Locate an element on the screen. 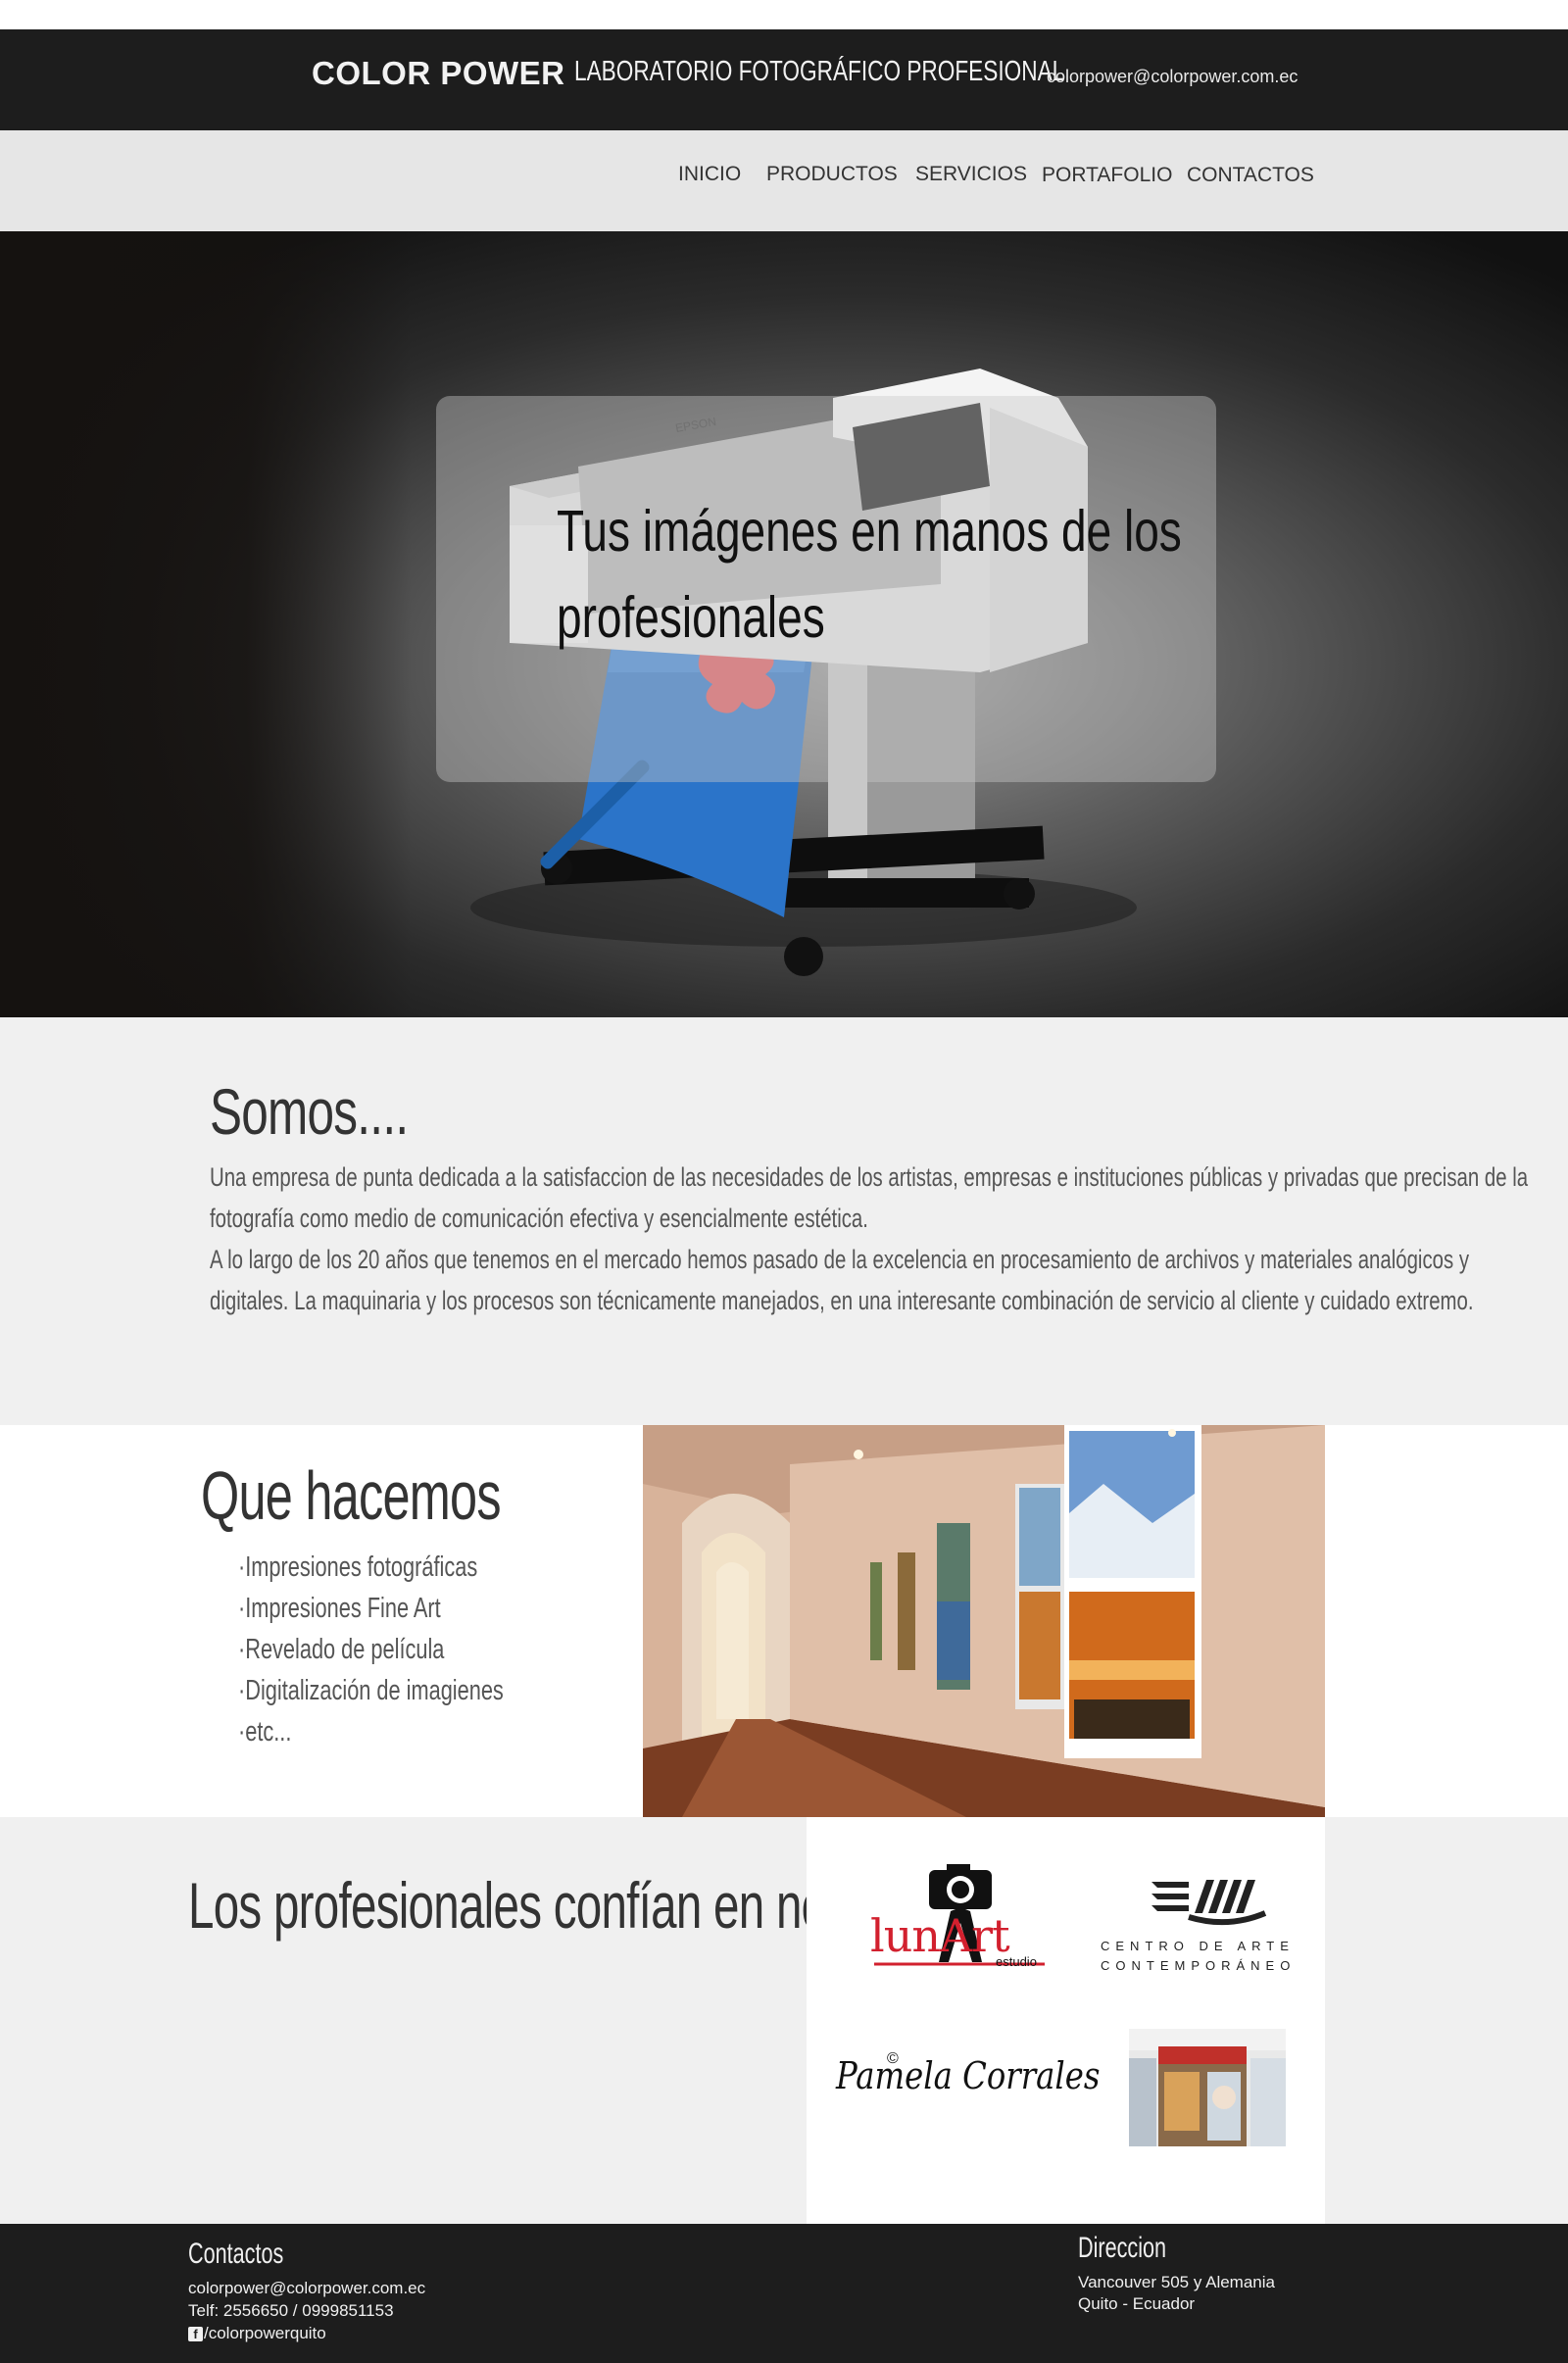  services-title: Que hacemos is located at coordinates (351, 1495).